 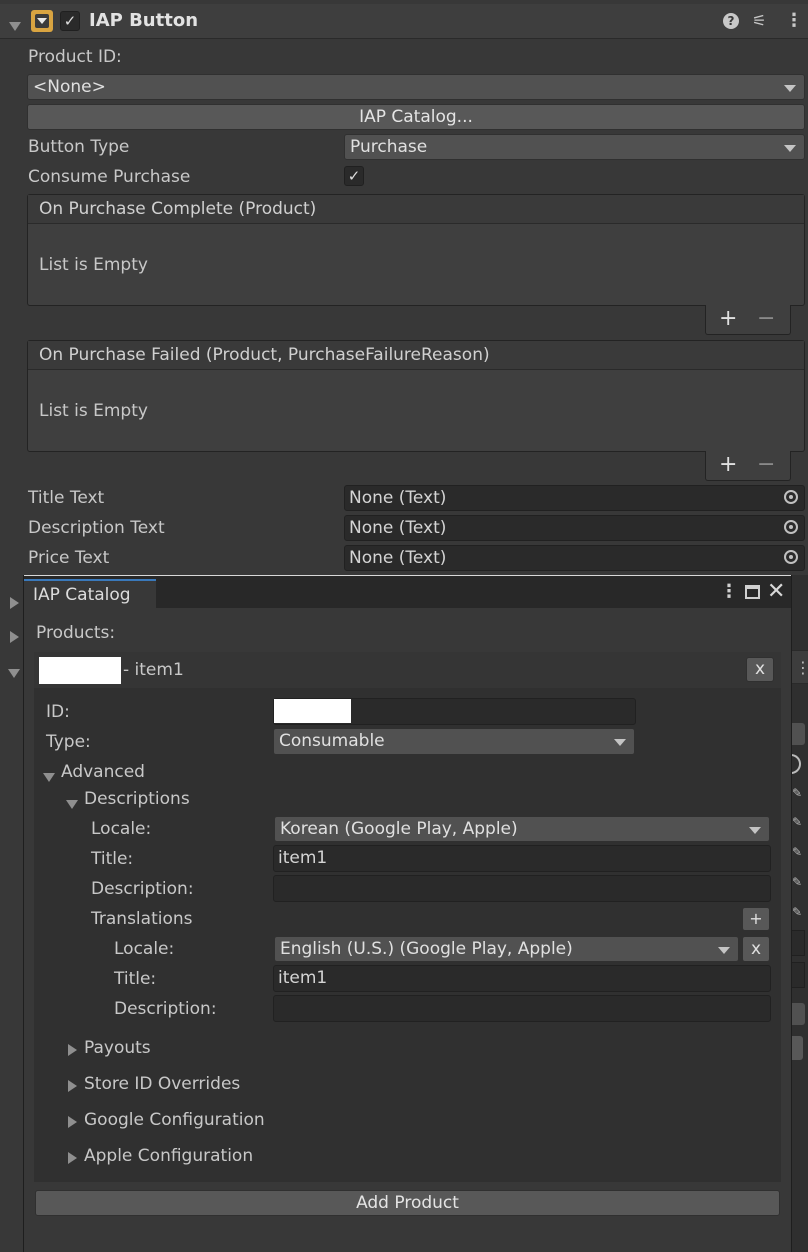 What do you see at coordinates (574, 528) in the screenshot?
I see `description-text-field: None (Text)` at bounding box center [574, 528].